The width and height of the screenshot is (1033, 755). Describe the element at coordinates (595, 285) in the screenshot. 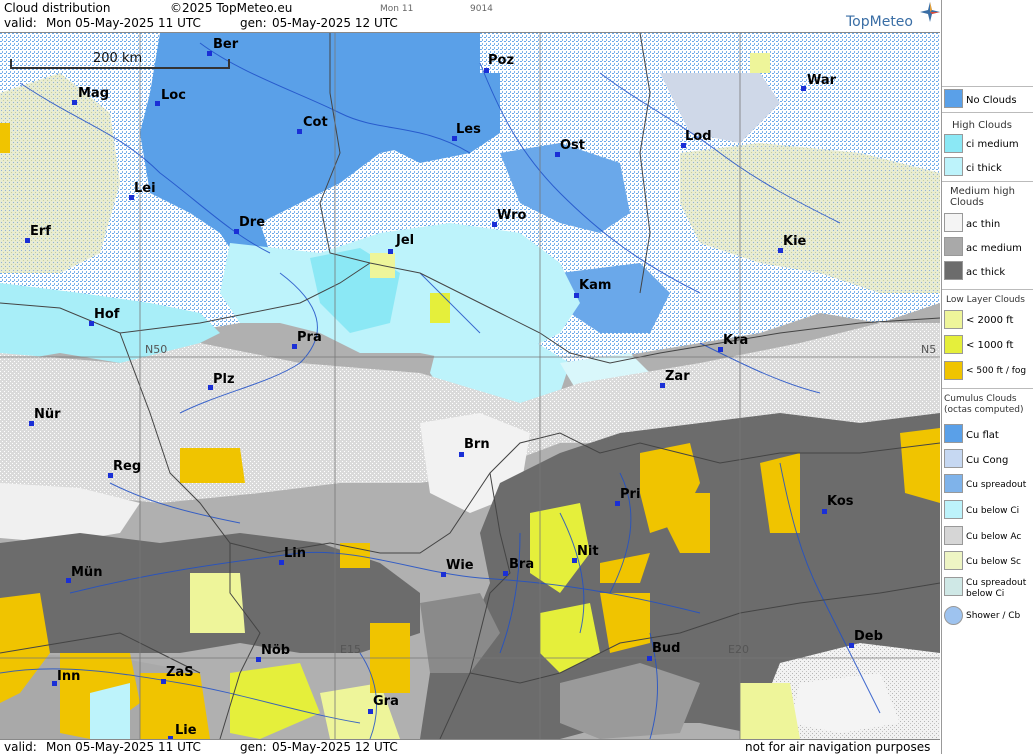

I see `city-label: Kam` at that location.